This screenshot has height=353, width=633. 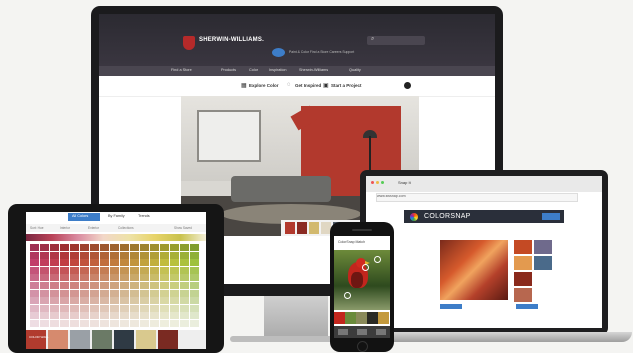 I want to click on help-icon, so click(x=407, y=85).